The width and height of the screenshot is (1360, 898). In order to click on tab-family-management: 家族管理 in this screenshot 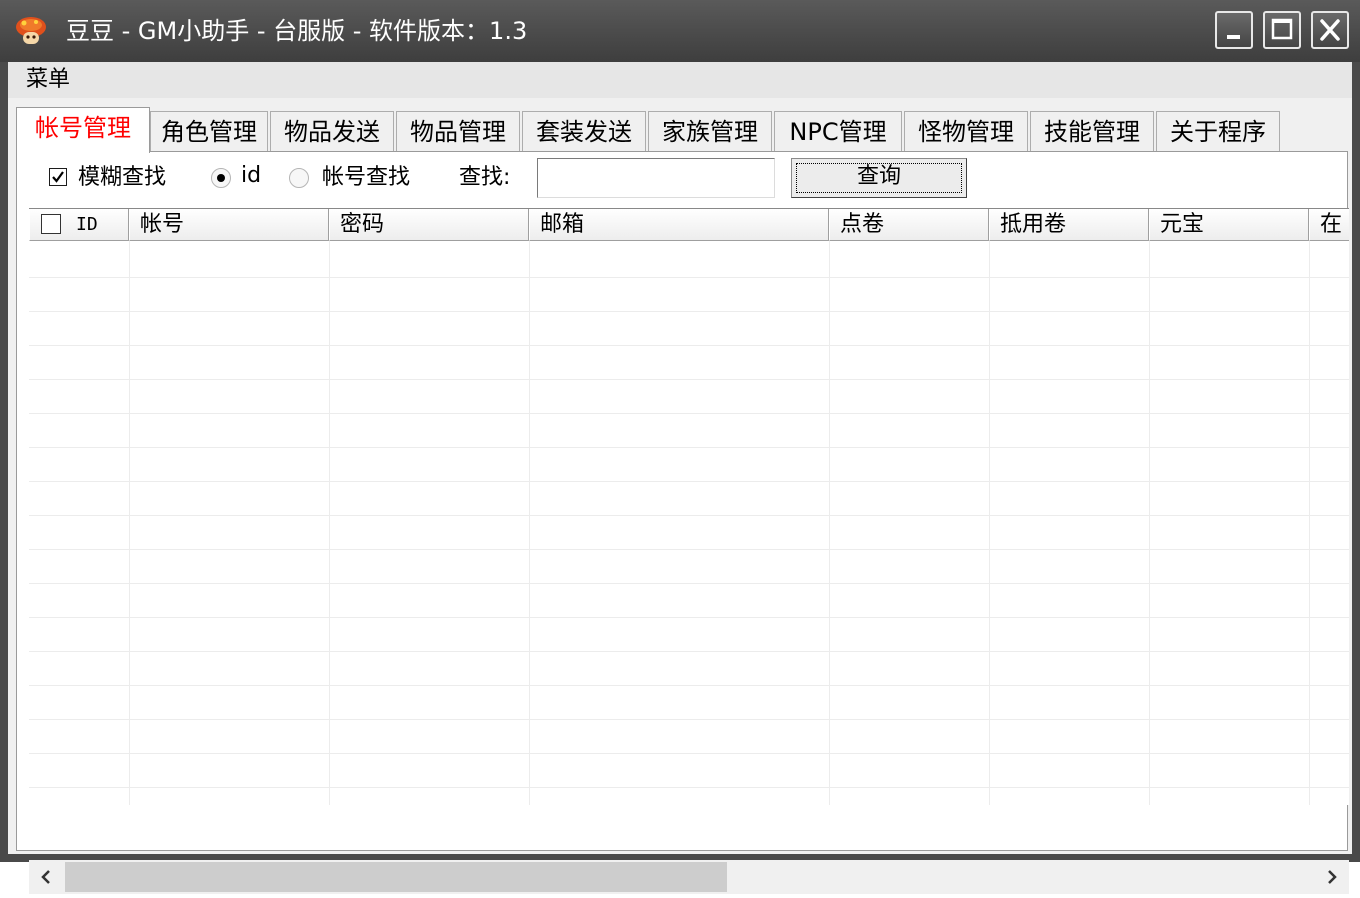, I will do `click(710, 131)`.